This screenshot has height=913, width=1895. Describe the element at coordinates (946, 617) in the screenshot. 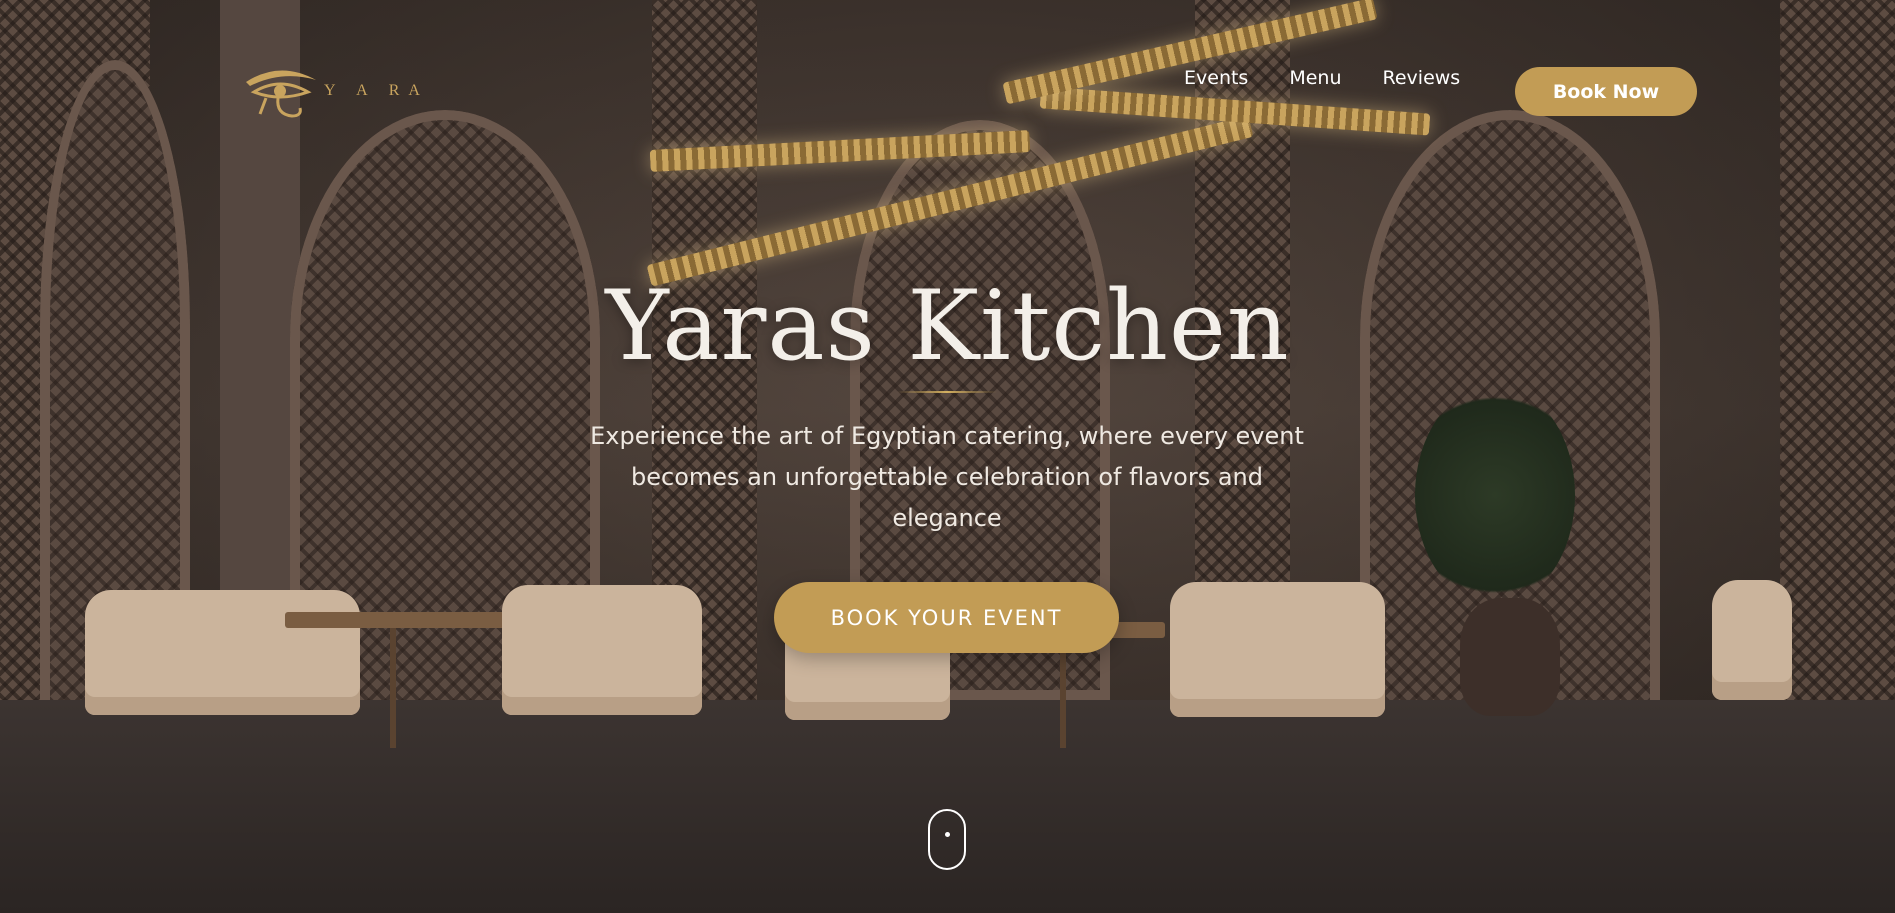

I see `book-your-event-button: BOOK YOUR EVENT` at that location.